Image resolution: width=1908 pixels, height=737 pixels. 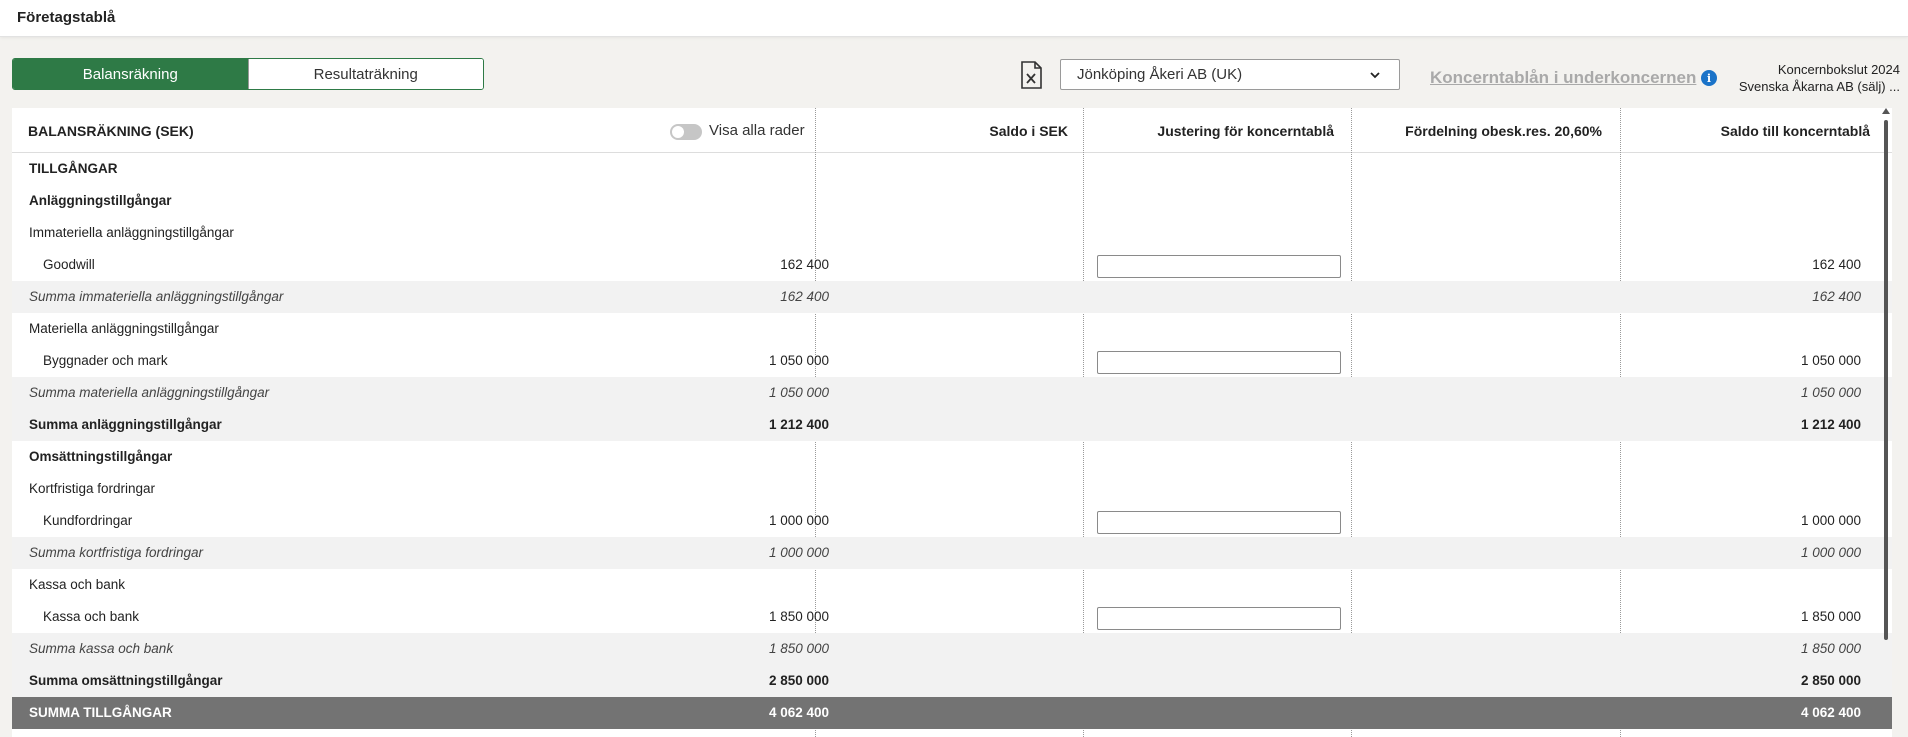 What do you see at coordinates (69, 264) in the screenshot?
I see `row-label: Goodwill` at bounding box center [69, 264].